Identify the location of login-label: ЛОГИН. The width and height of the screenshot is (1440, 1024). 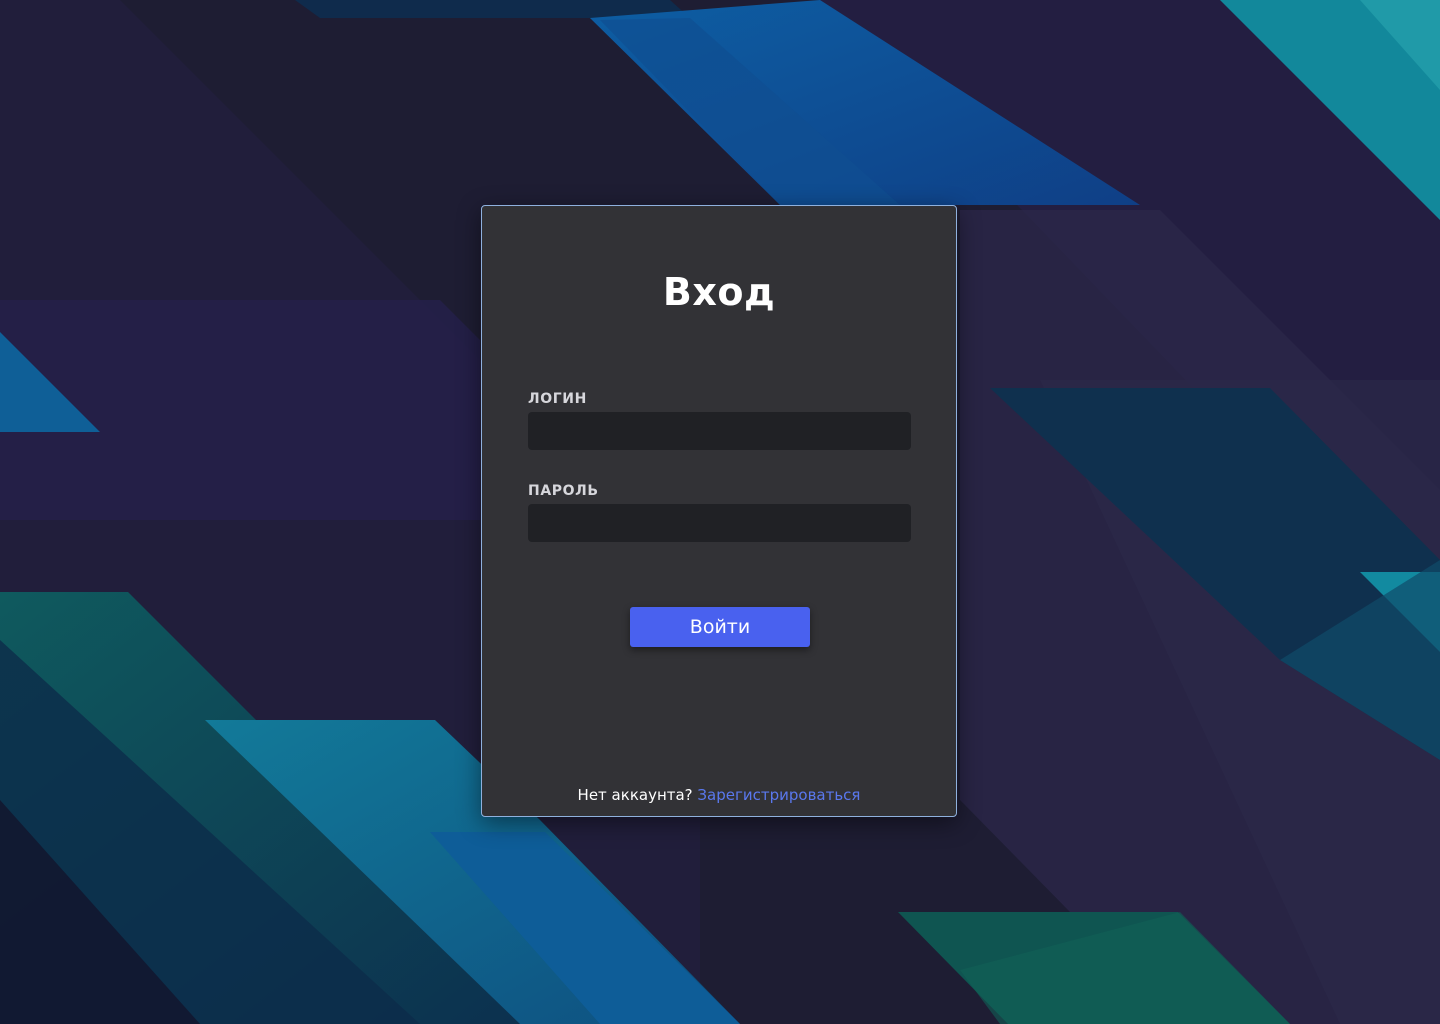
(557, 399).